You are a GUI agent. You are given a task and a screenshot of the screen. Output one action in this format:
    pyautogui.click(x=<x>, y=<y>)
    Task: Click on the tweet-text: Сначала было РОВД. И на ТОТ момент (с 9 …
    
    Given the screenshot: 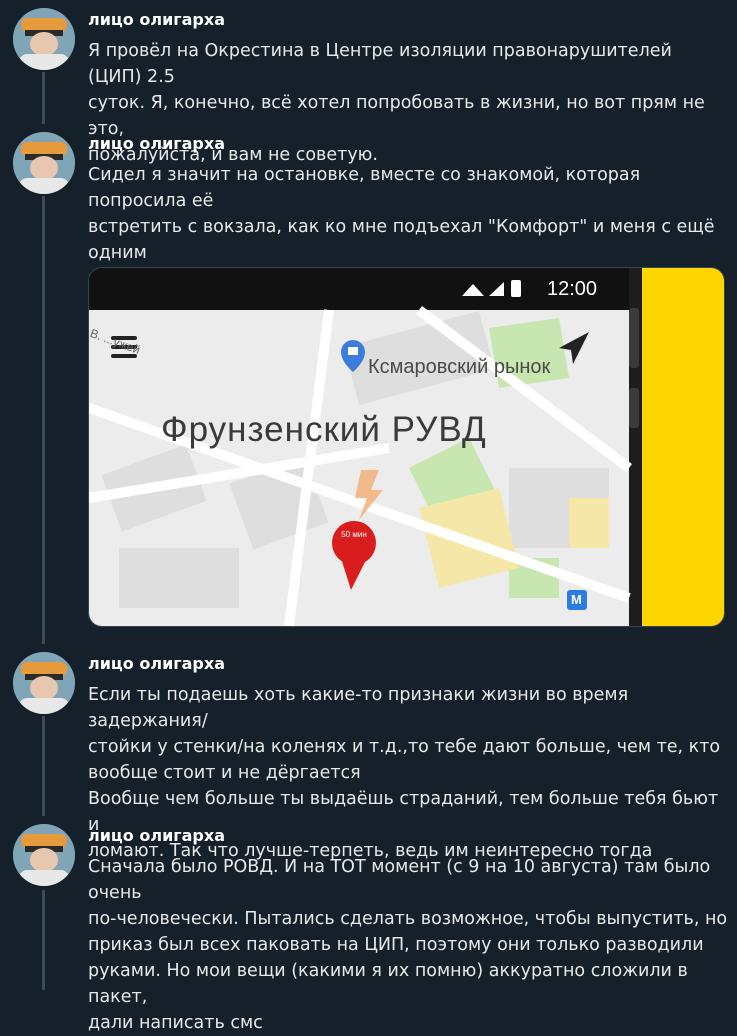 What is the action you would take?
    pyautogui.click(x=408, y=945)
    